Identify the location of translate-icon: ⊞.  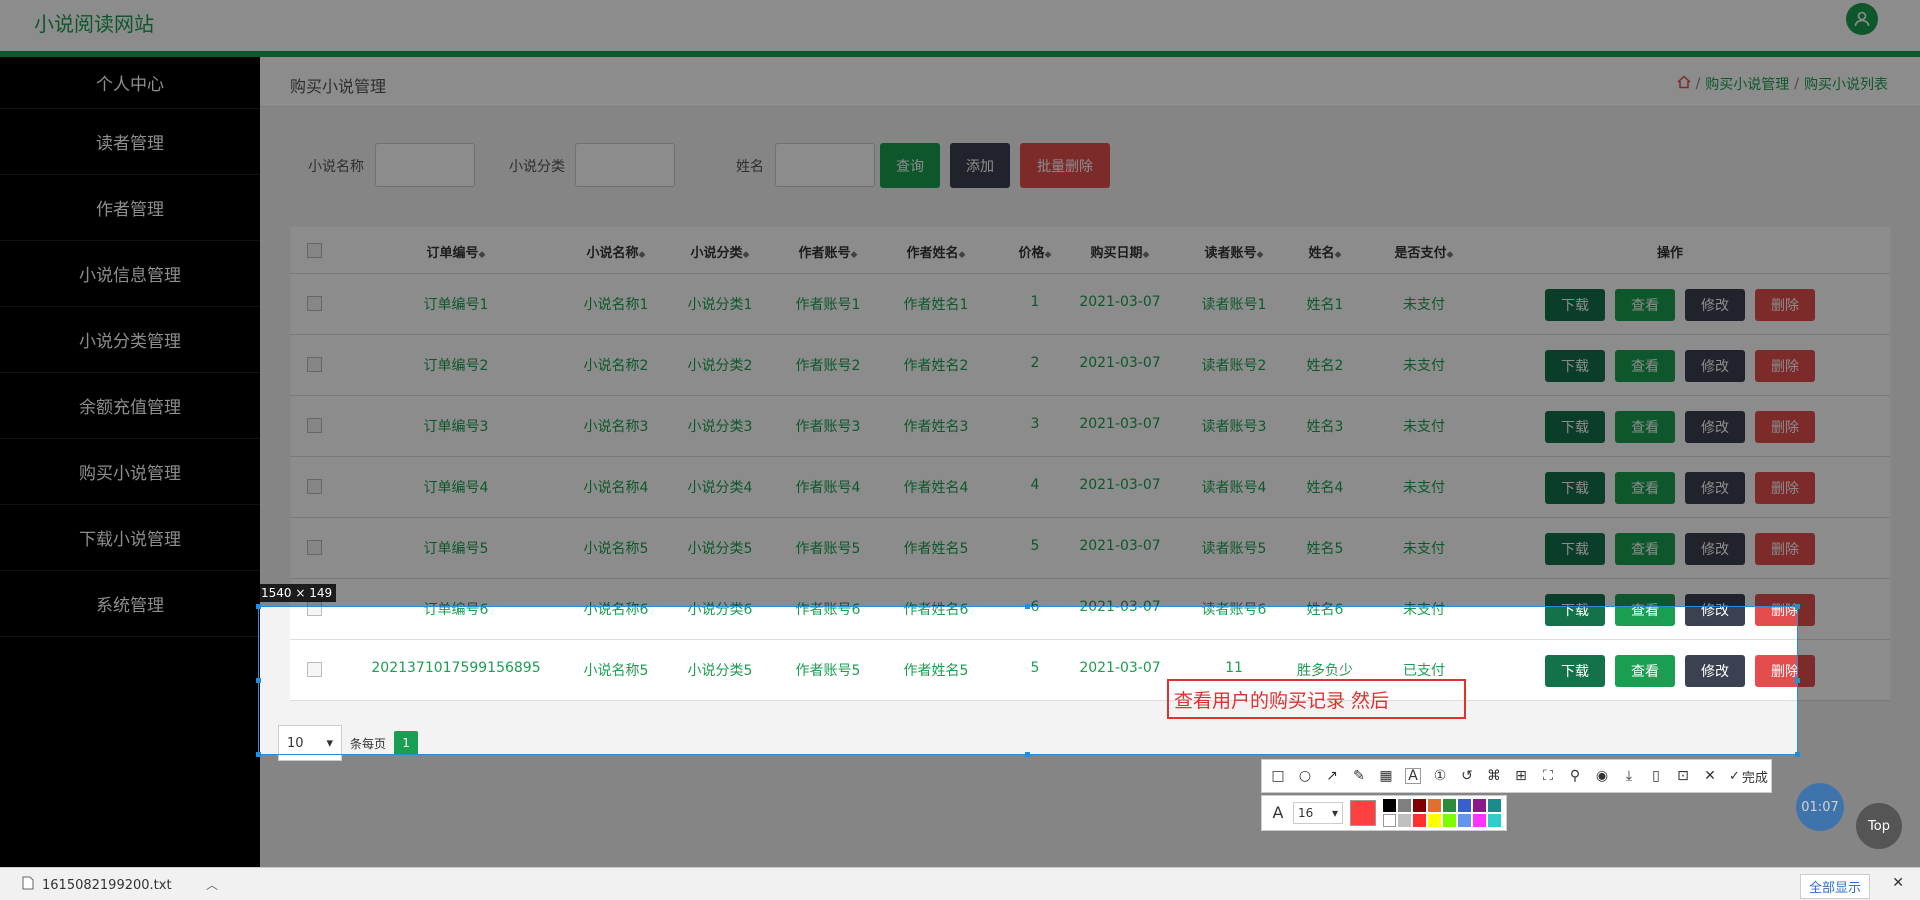
(1521, 776).